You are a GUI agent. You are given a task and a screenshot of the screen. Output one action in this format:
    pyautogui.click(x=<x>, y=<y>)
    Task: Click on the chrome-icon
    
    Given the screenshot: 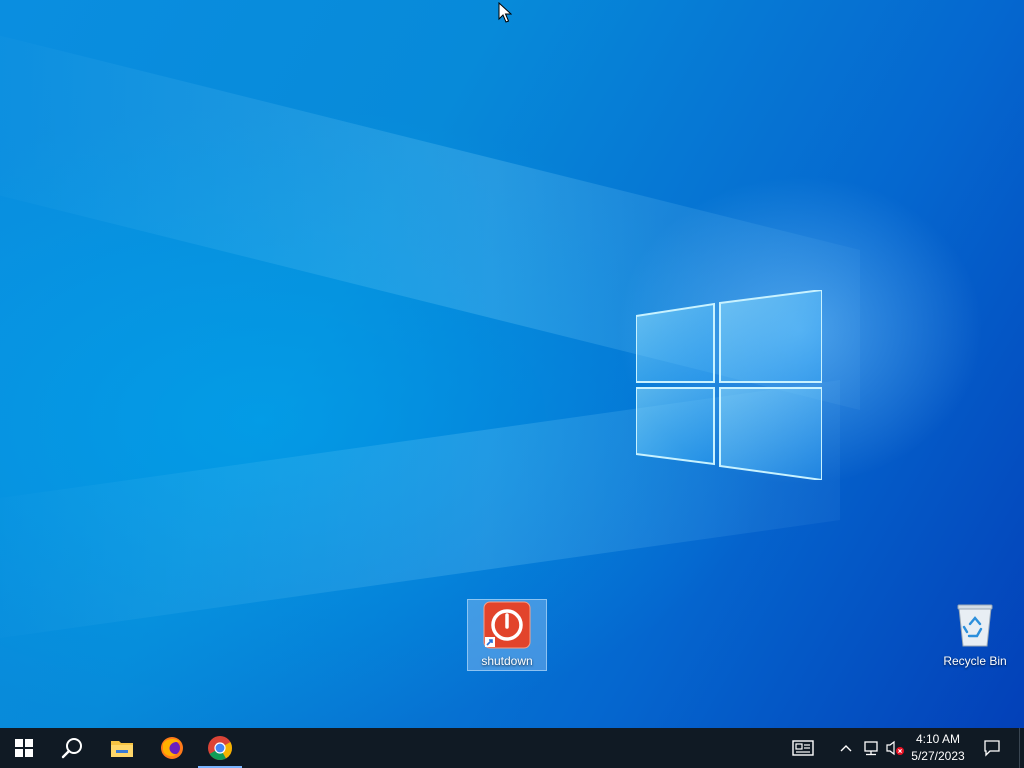 What is the action you would take?
    pyautogui.click(x=220, y=748)
    